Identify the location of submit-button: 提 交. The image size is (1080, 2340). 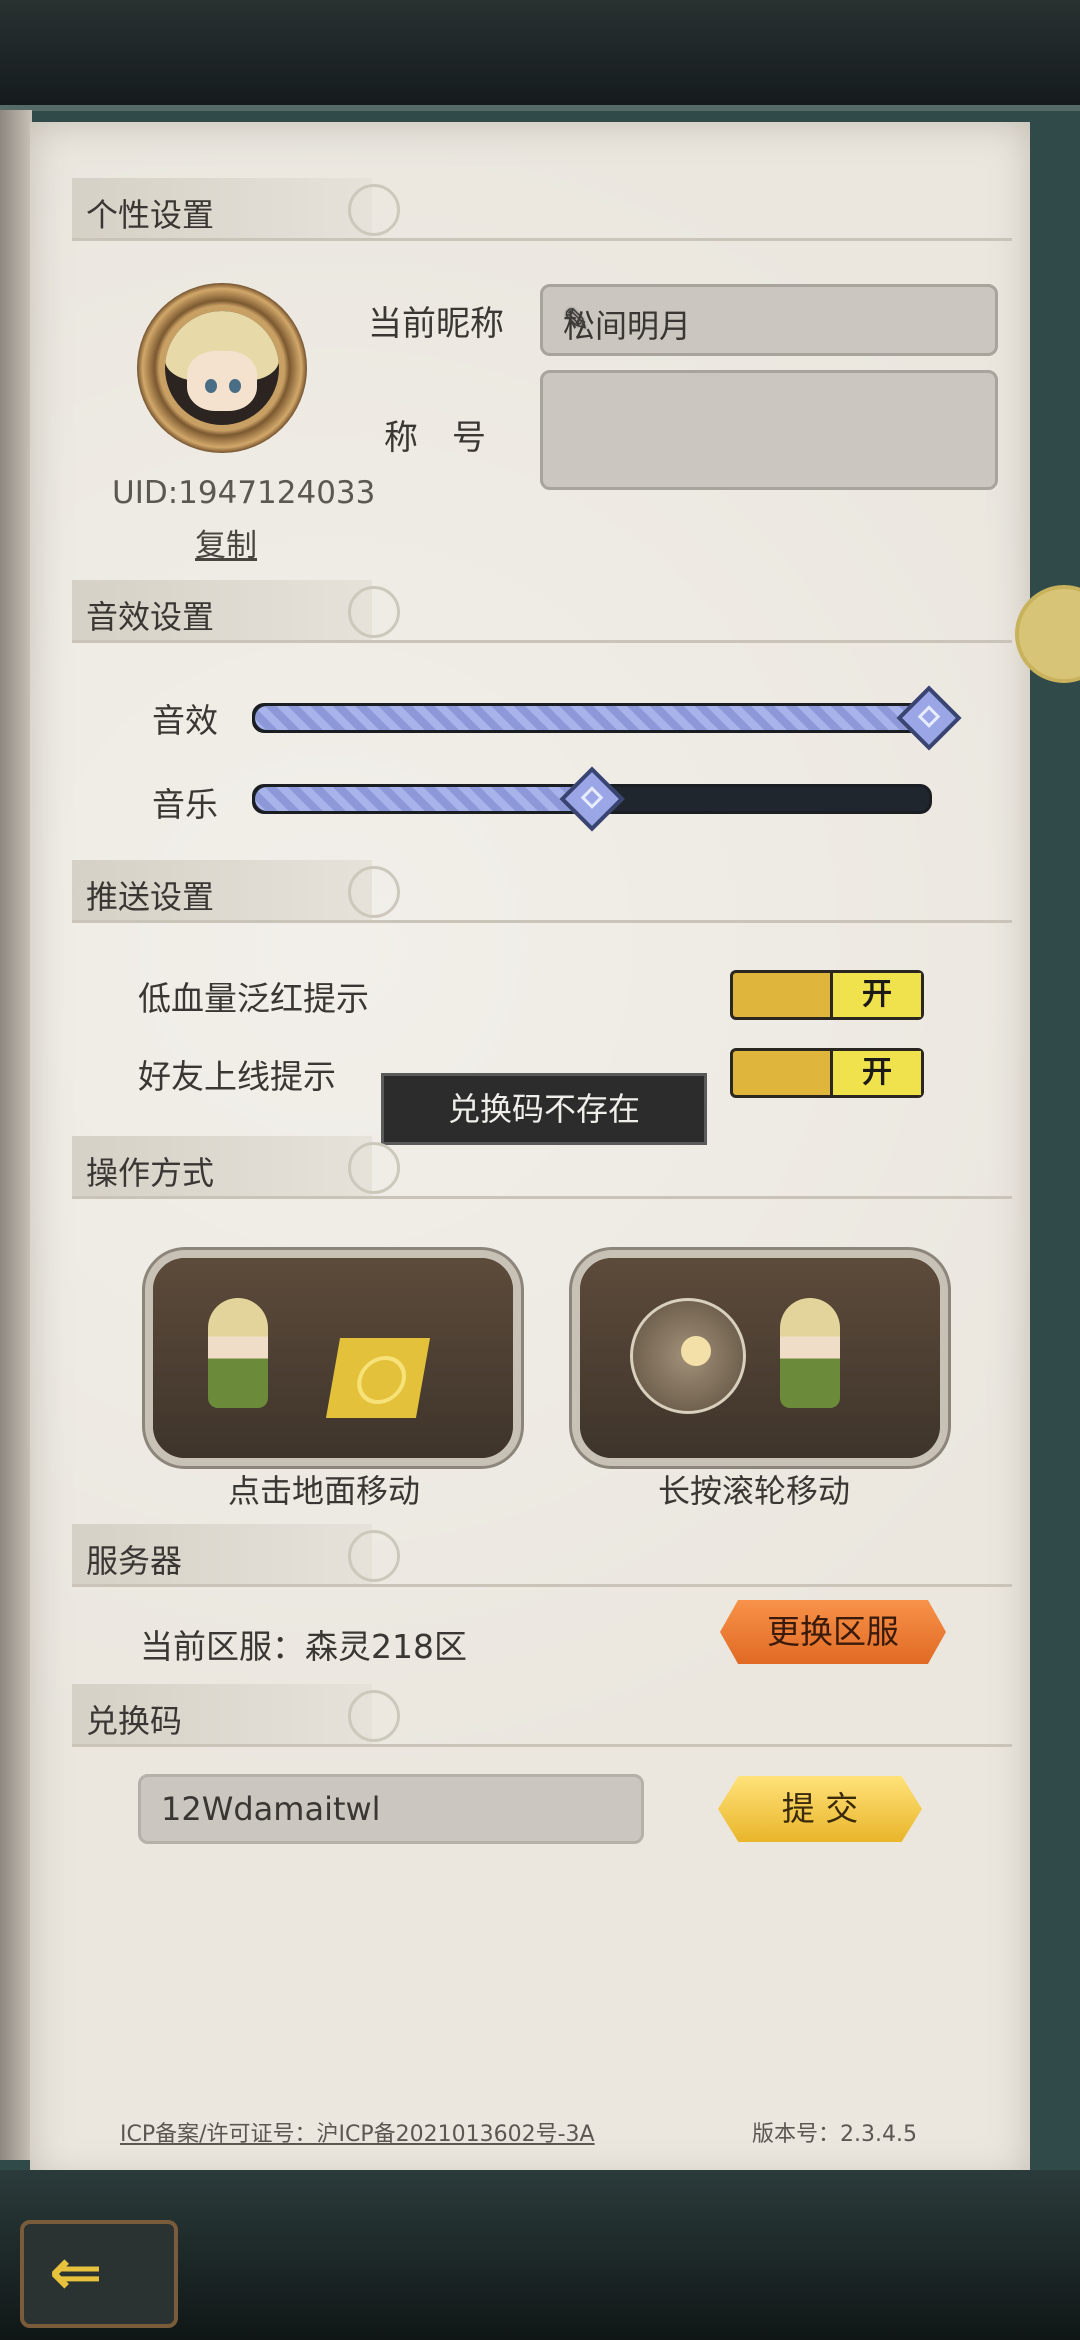
(820, 1809).